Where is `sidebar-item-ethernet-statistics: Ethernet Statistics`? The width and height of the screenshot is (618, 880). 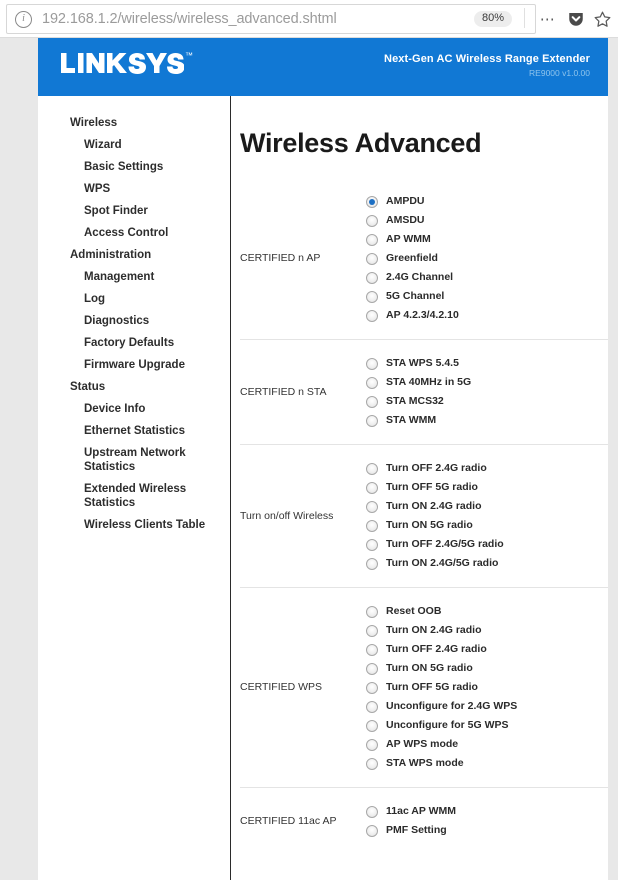
sidebar-item-ethernet-statistics: Ethernet Statistics is located at coordinates (134, 431).